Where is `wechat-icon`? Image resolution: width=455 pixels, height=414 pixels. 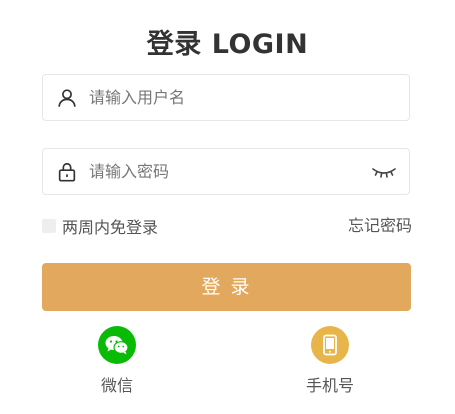
wechat-icon is located at coordinates (117, 345).